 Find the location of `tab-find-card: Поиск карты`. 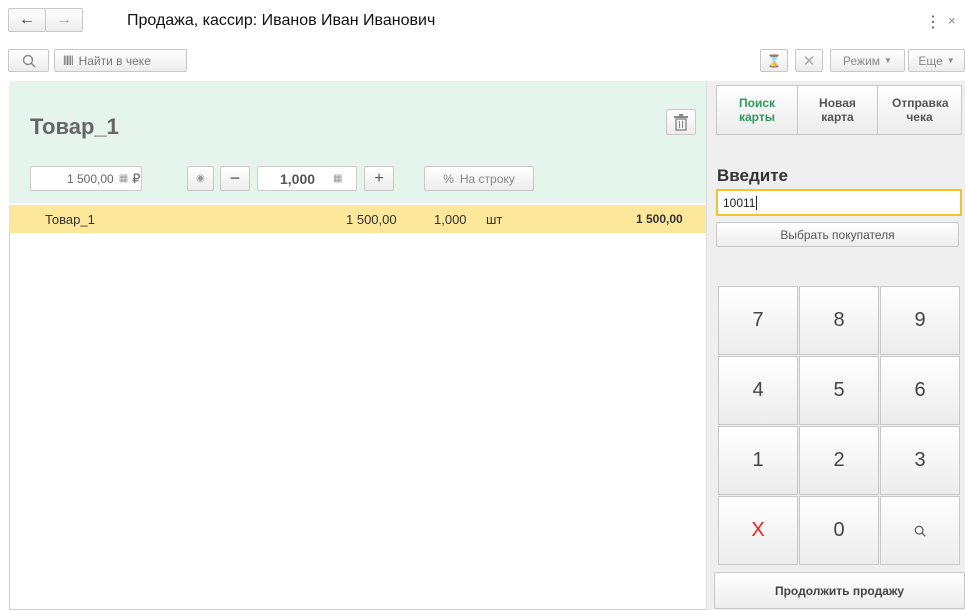

tab-find-card: Поиск карты is located at coordinates (757, 110).